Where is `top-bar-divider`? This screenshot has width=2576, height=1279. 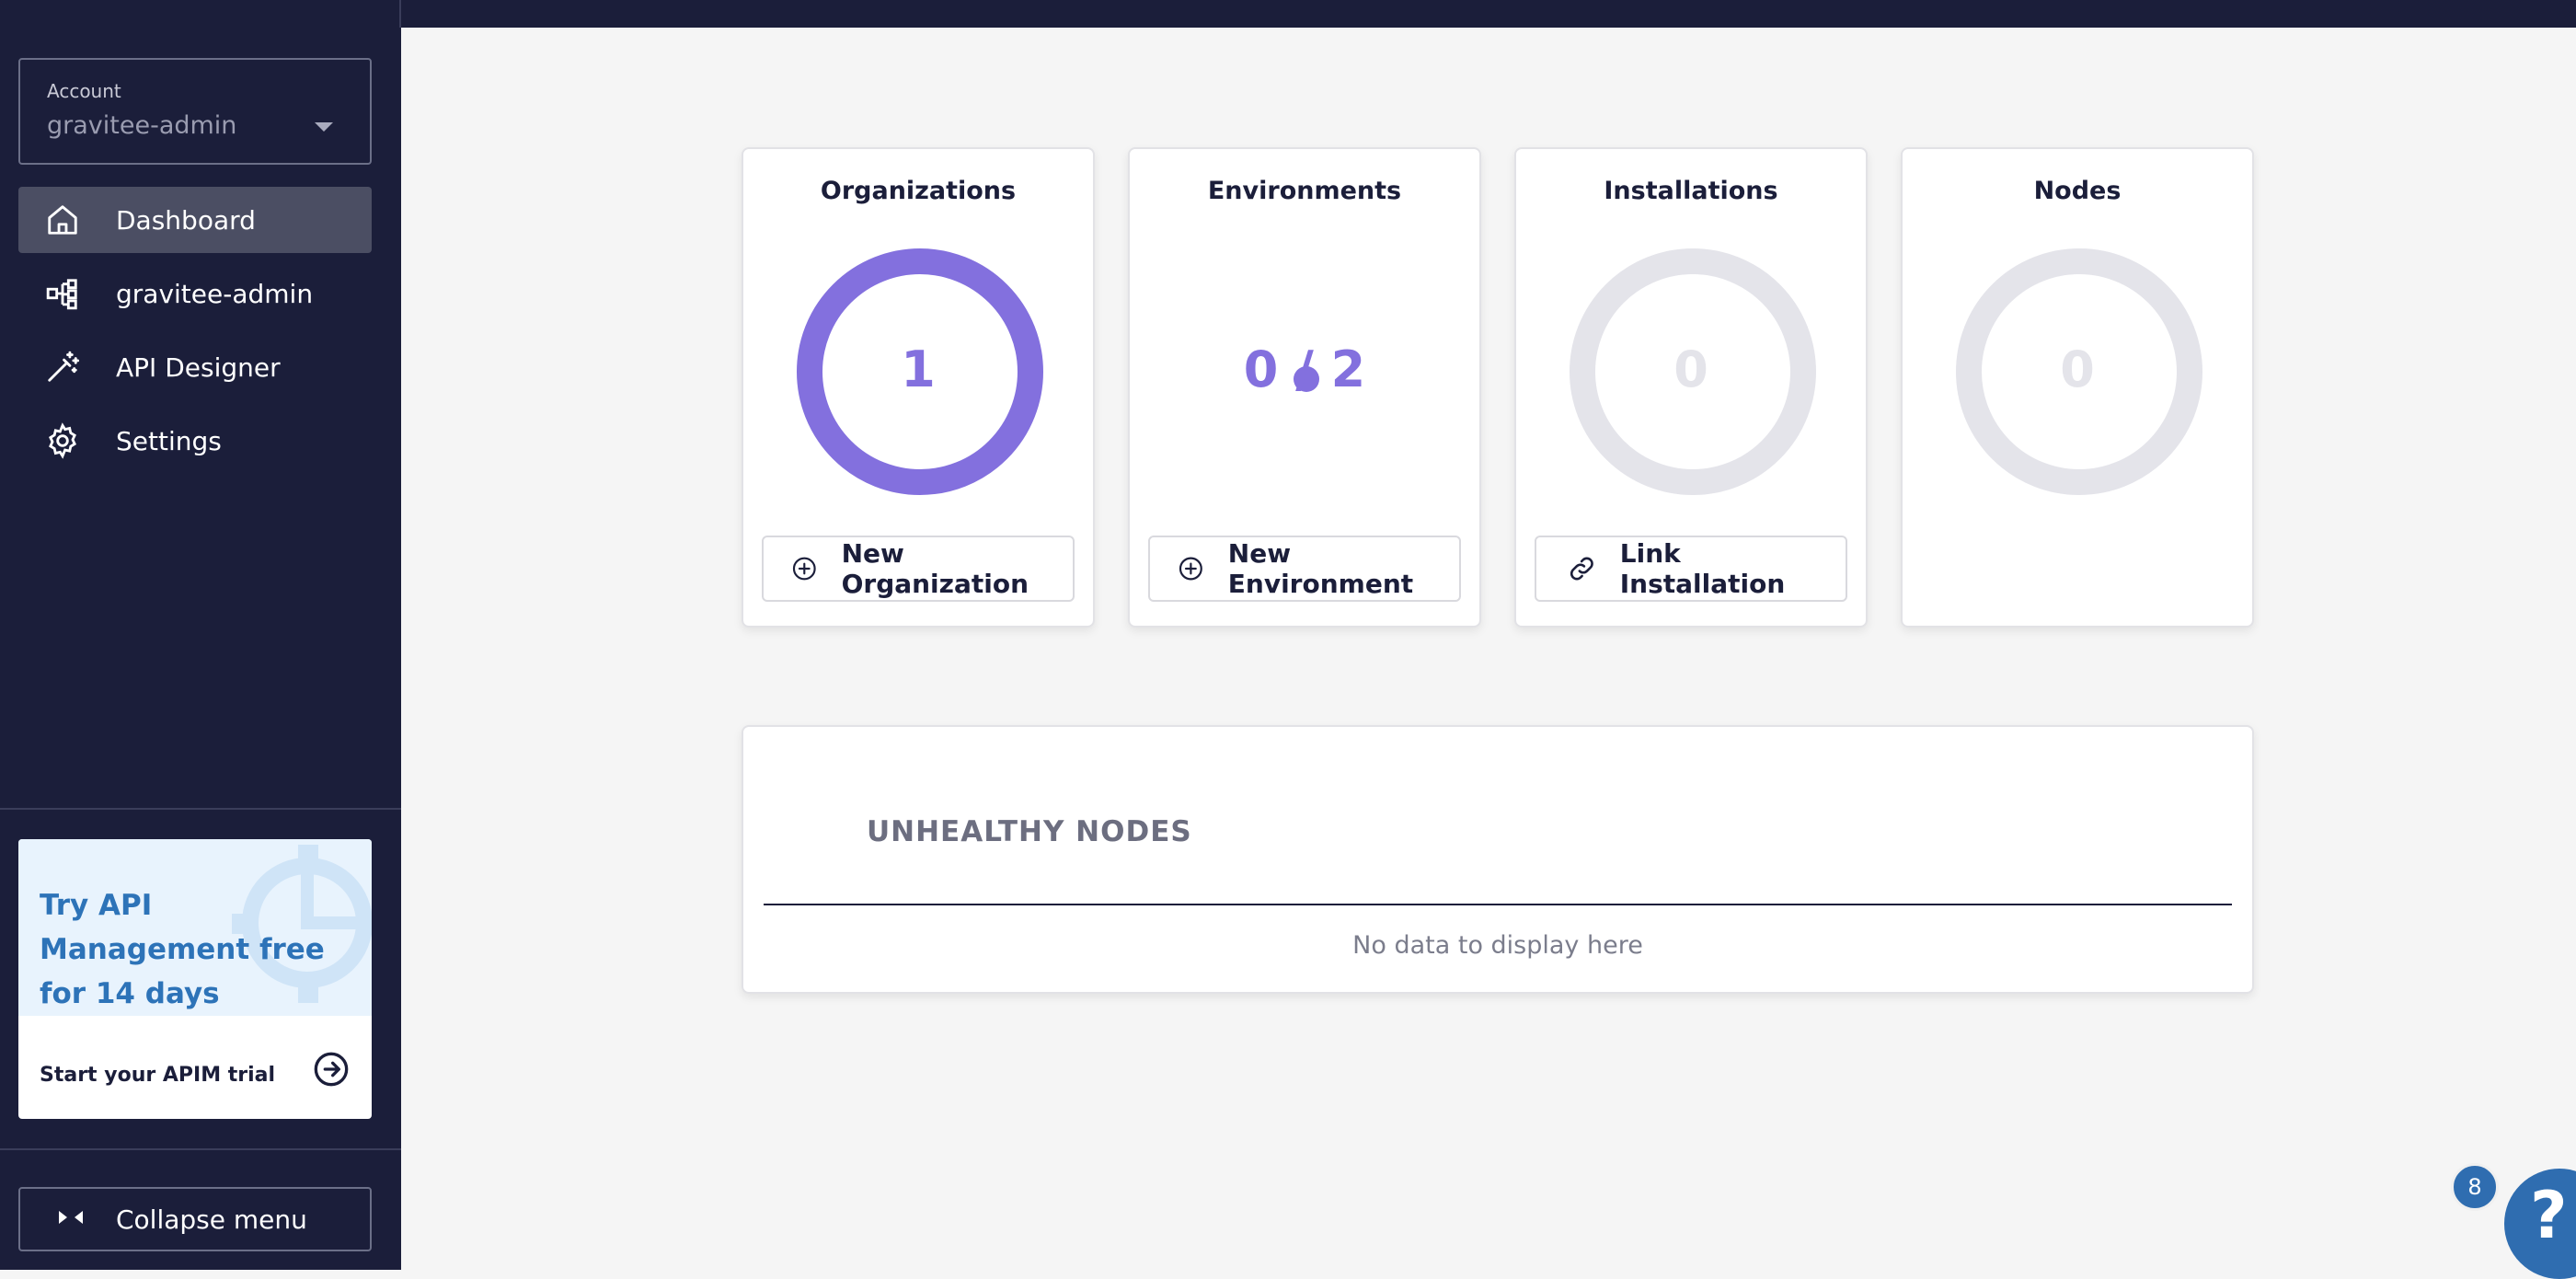
top-bar-divider is located at coordinates (400, 14).